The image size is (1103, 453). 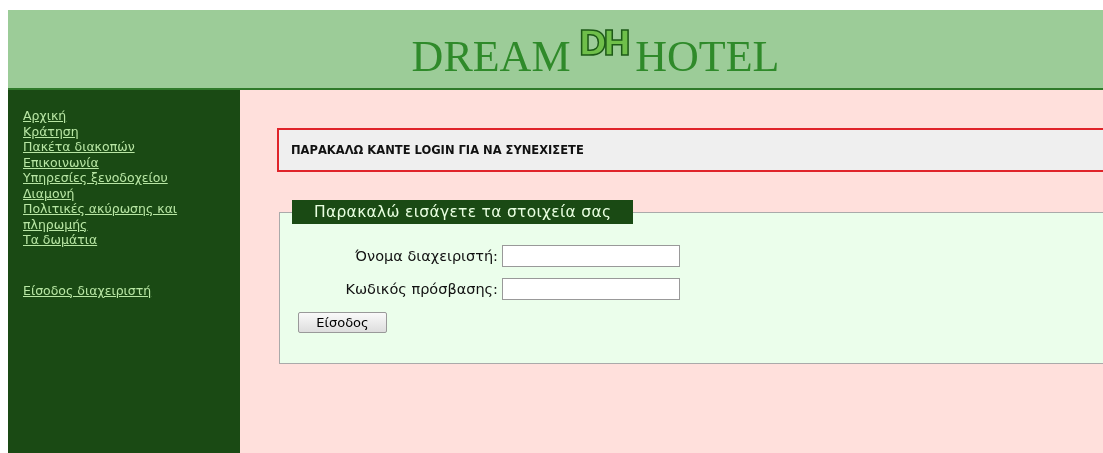 I want to click on admin-login-link: Είσοδος διαχειριστή, so click(x=123, y=290).